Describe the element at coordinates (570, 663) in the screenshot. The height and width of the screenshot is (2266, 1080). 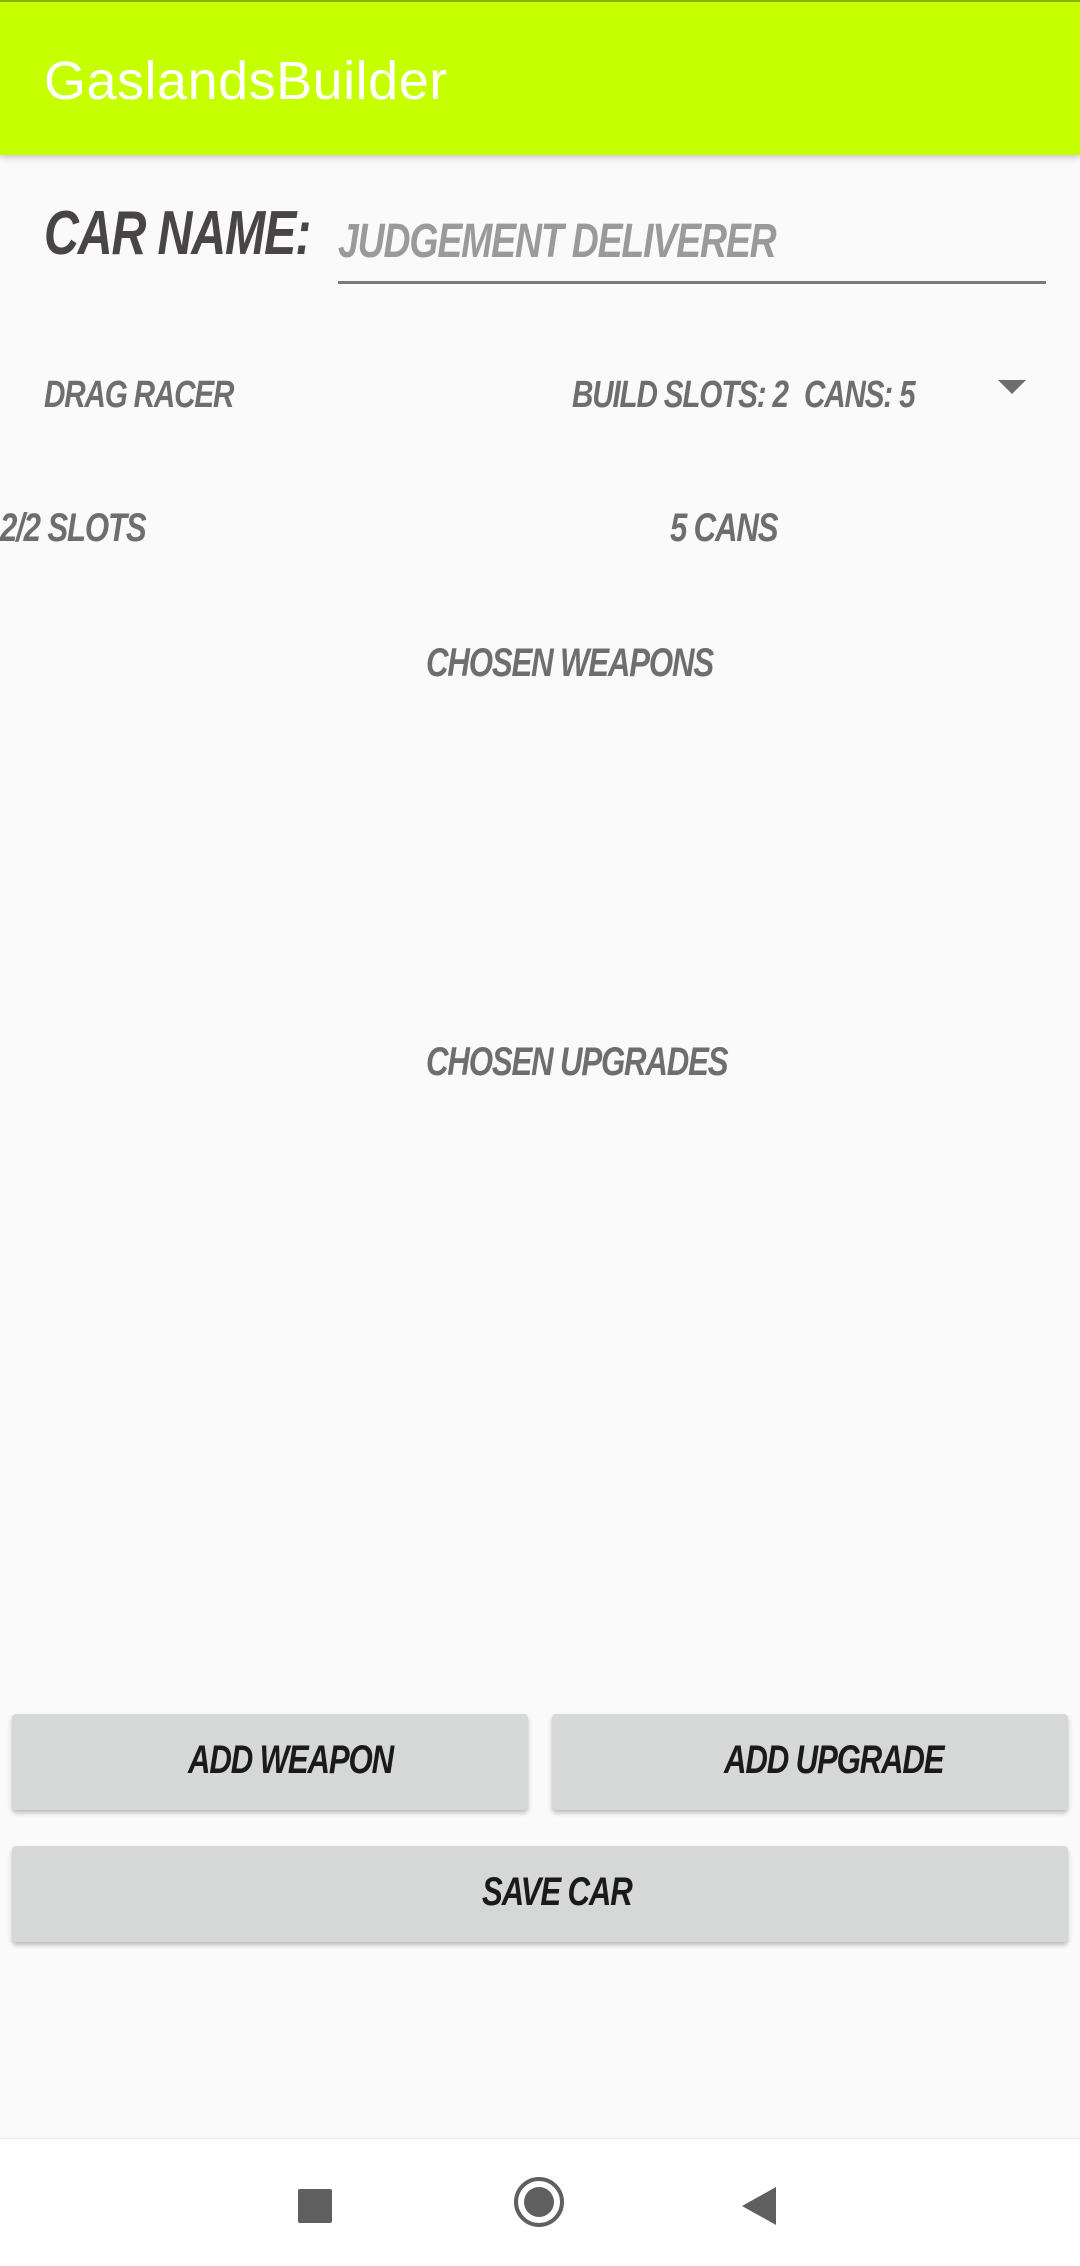
I see `chosen-weapons-heading: CHOSEN WEAPONS` at that location.